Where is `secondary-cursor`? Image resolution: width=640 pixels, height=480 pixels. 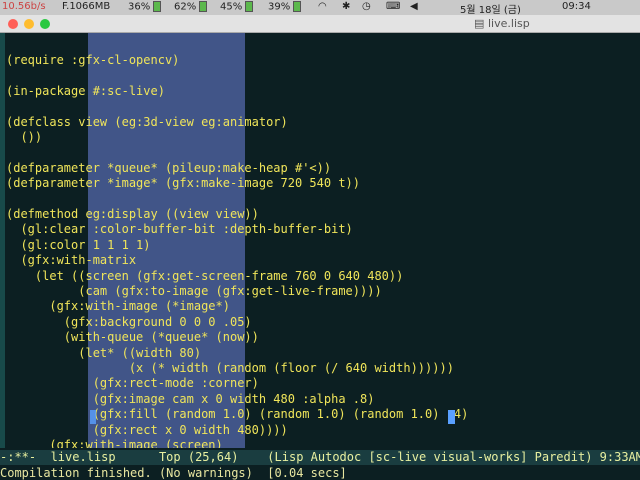
secondary-cursor is located at coordinates (93, 417).